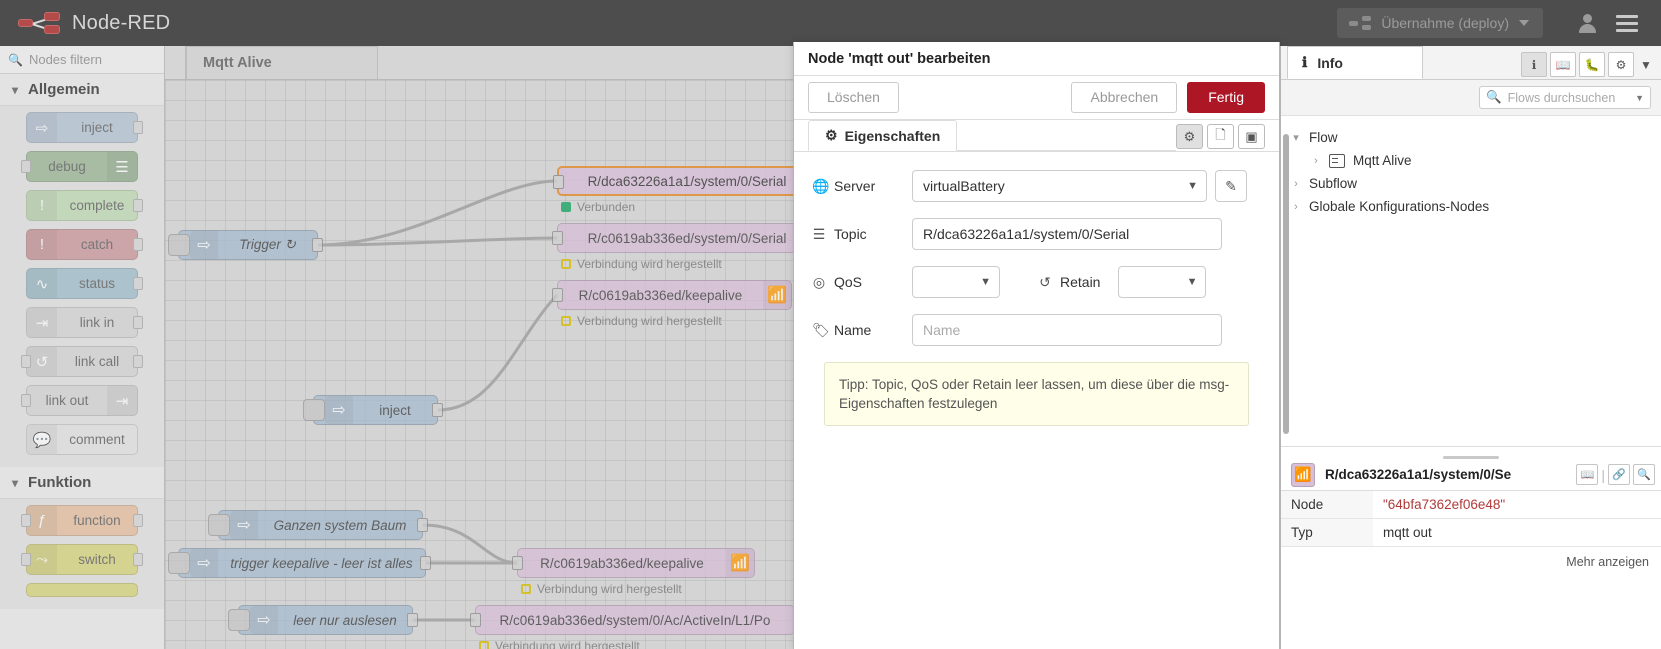 The image size is (1661, 649). What do you see at coordinates (1059, 186) in the screenshot?
I see `server-select: virtualBattery ▼` at bounding box center [1059, 186].